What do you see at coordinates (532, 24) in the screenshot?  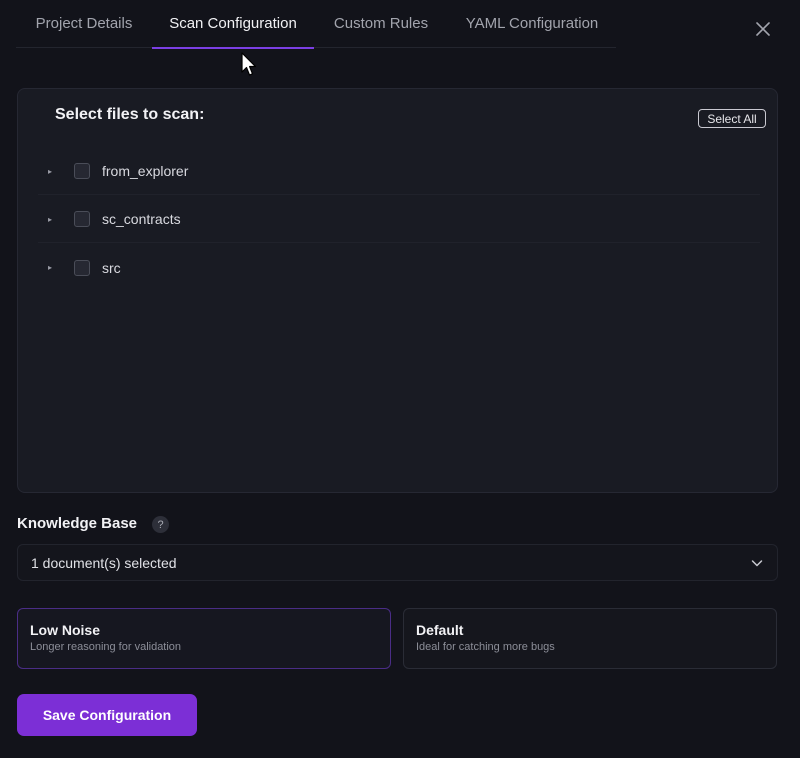 I see `tab-yaml-configuration: YAML Configuration` at bounding box center [532, 24].